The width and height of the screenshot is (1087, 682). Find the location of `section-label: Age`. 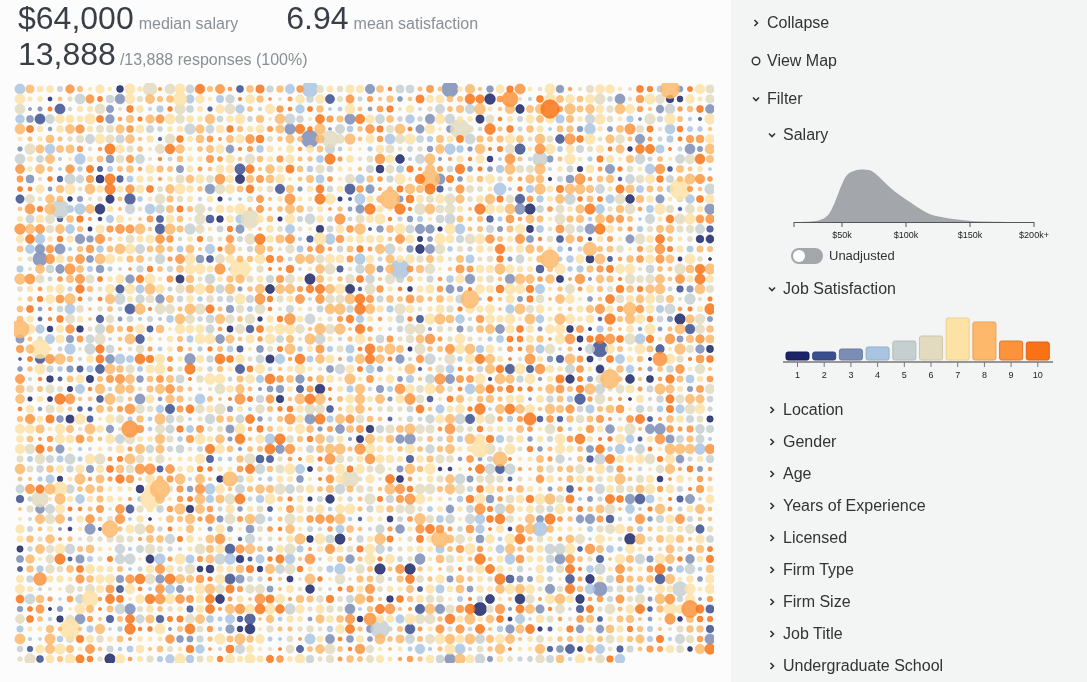

section-label: Age is located at coordinates (797, 474).